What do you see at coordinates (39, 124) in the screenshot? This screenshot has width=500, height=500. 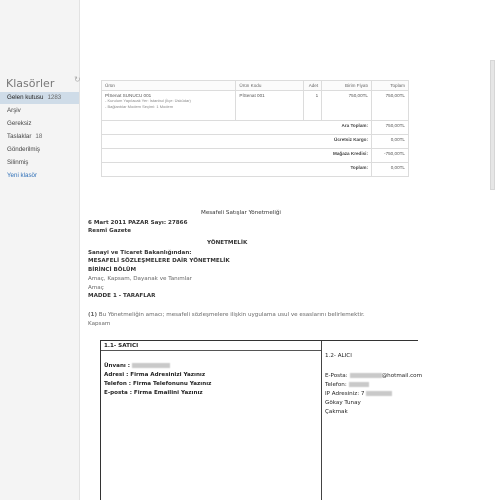 I see `folder-junk: Gereksiz` at bounding box center [39, 124].